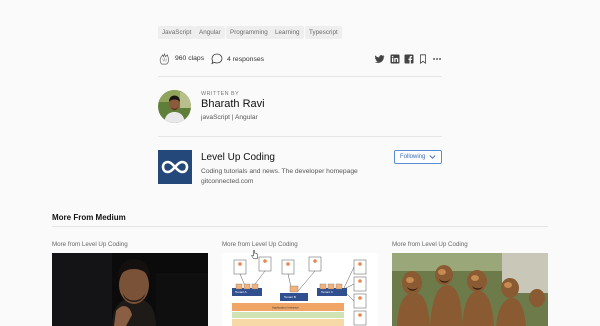  What do you see at coordinates (395, 59) in the screenshot?
I see `linkedin-icon` at bounding box center [395, 59].